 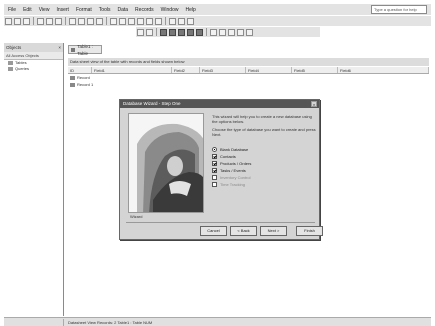 I want to click on table-cell: Record 1, so click(x=85, y=84).